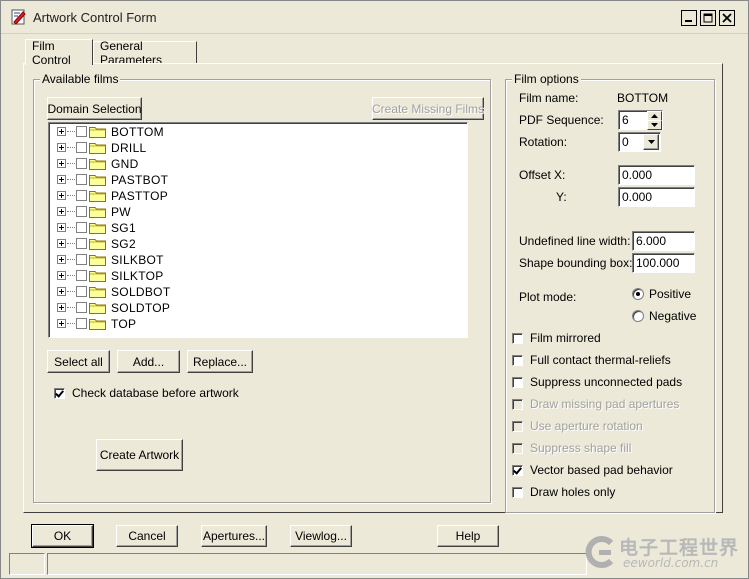 The width and height of the screenshot is (749, 579). What do you see at coordinates (654, 116) in the screenshot?
I see `arrow-up-icon` at bounding box center [654, 116].